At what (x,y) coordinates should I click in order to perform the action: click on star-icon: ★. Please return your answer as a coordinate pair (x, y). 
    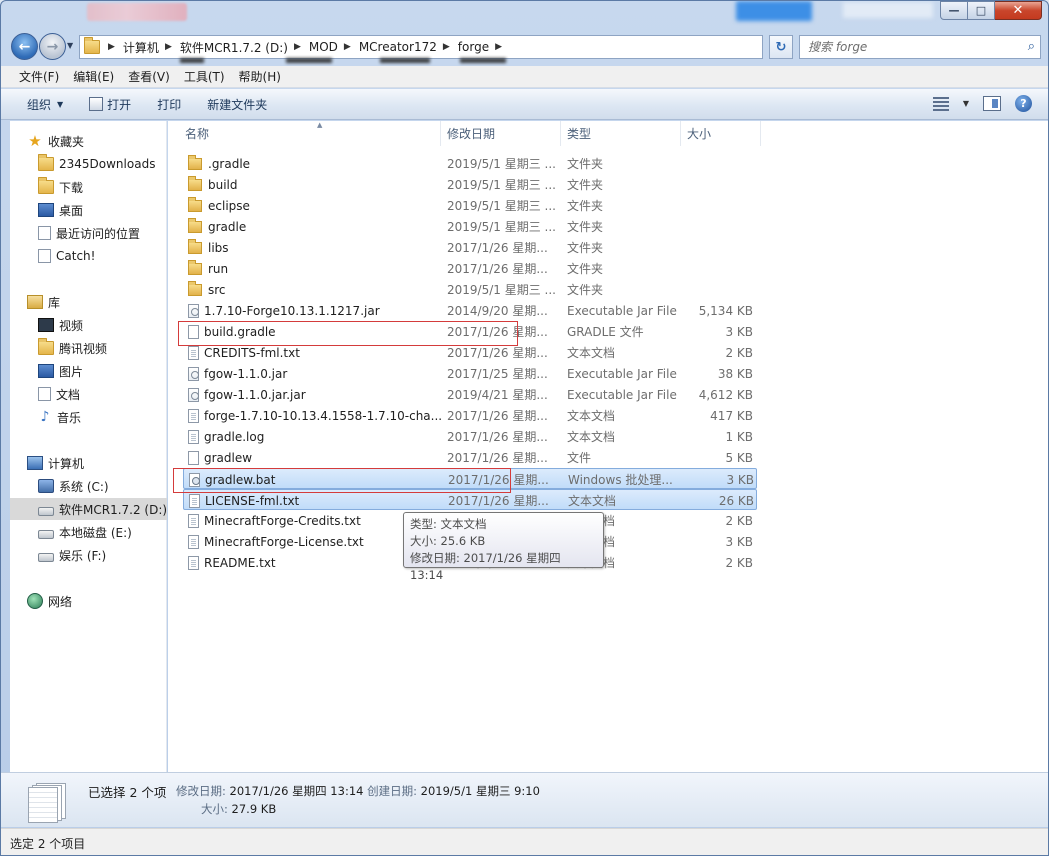
    Looking at the image, I should click on (35, 141).